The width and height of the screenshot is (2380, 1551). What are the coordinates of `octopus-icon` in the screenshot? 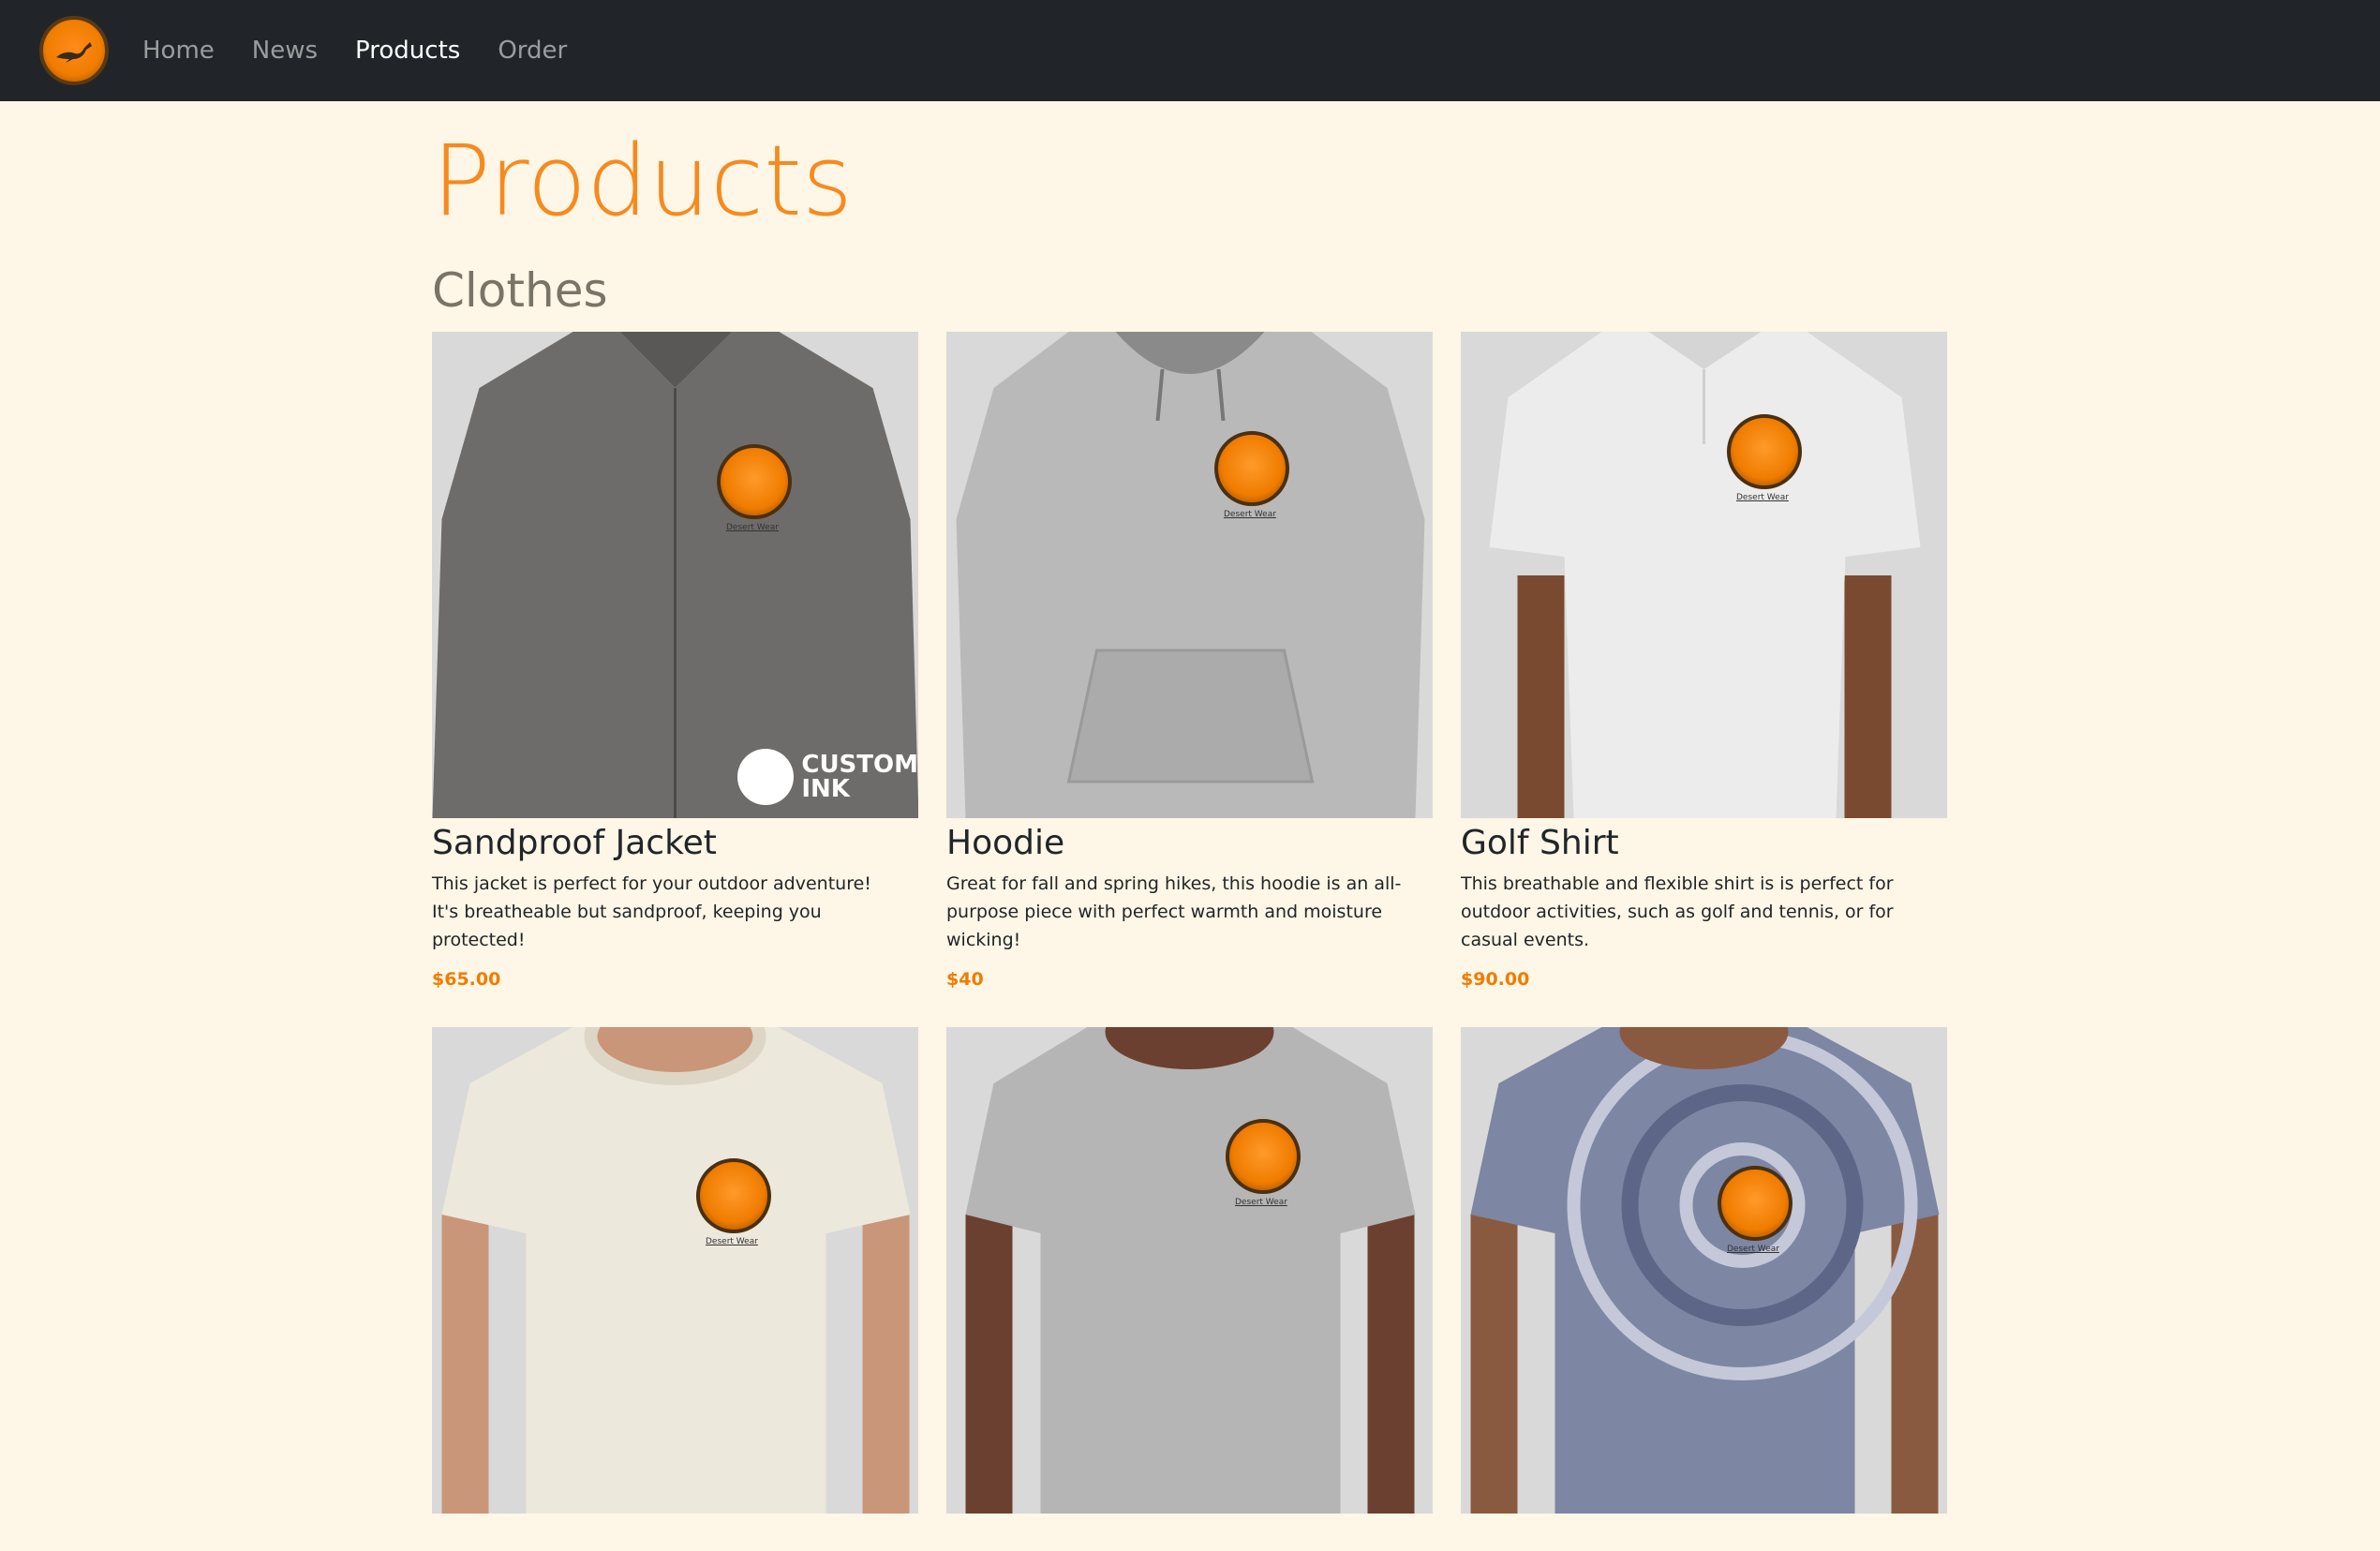 It's located at (766, 778).